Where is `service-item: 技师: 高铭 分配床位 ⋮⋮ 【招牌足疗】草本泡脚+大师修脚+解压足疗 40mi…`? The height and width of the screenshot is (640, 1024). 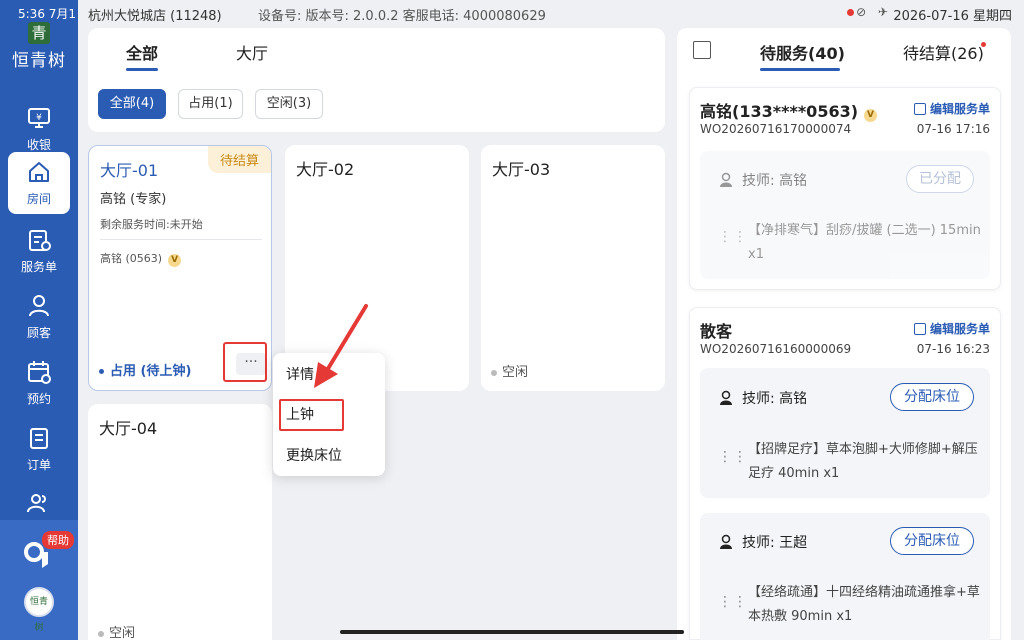 service-item: 技师: 高铭 分配床位 ⋮⋮ 【招牌足疗】草本泡脚+大师修脚+解压足疗 40mi… is located at coordinates (845, 433).